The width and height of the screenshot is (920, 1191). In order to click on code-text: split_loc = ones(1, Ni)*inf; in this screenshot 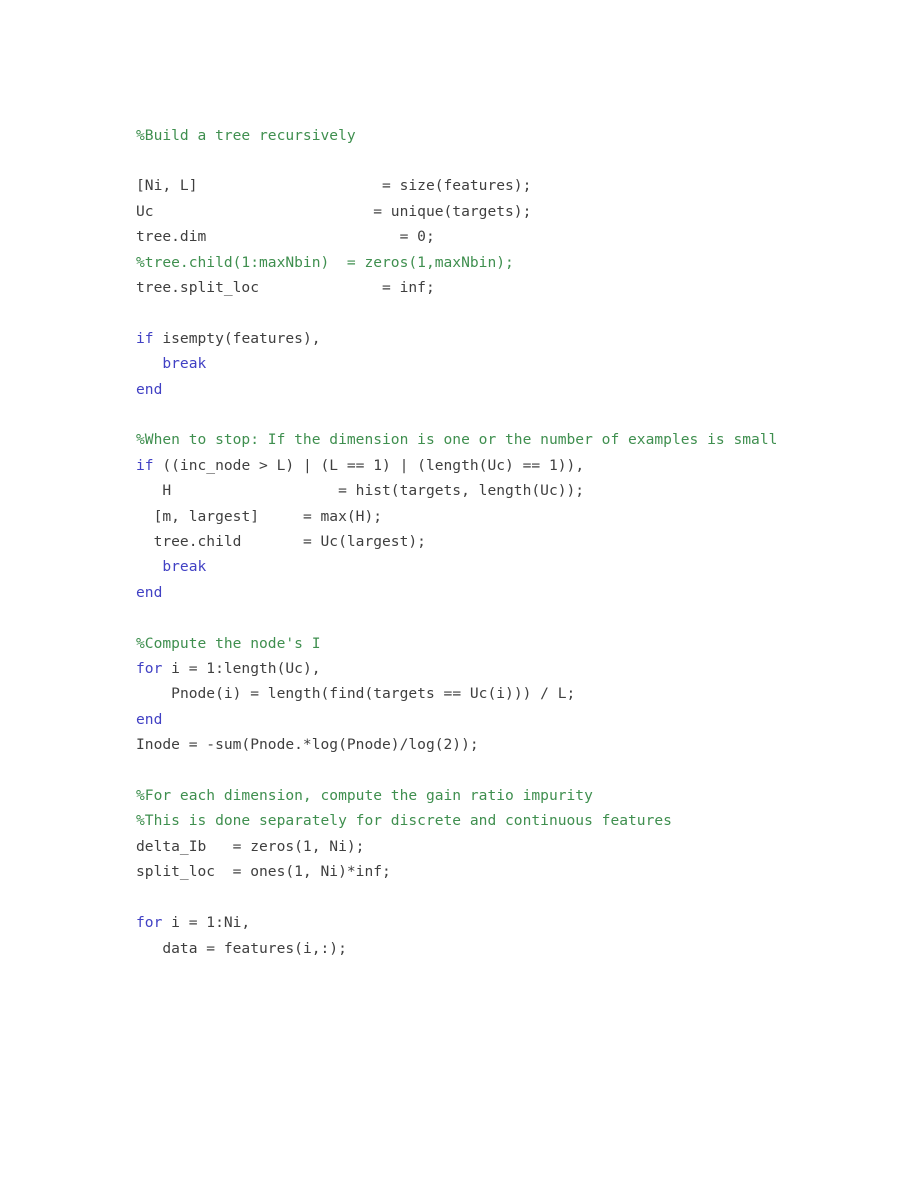, I will do `click(263, 872)`.